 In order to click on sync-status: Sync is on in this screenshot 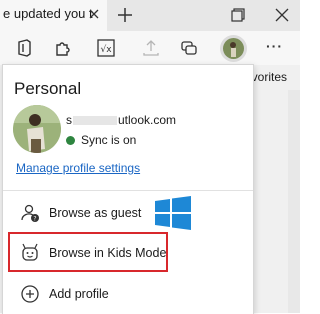, I will do `click(101, 140)`.